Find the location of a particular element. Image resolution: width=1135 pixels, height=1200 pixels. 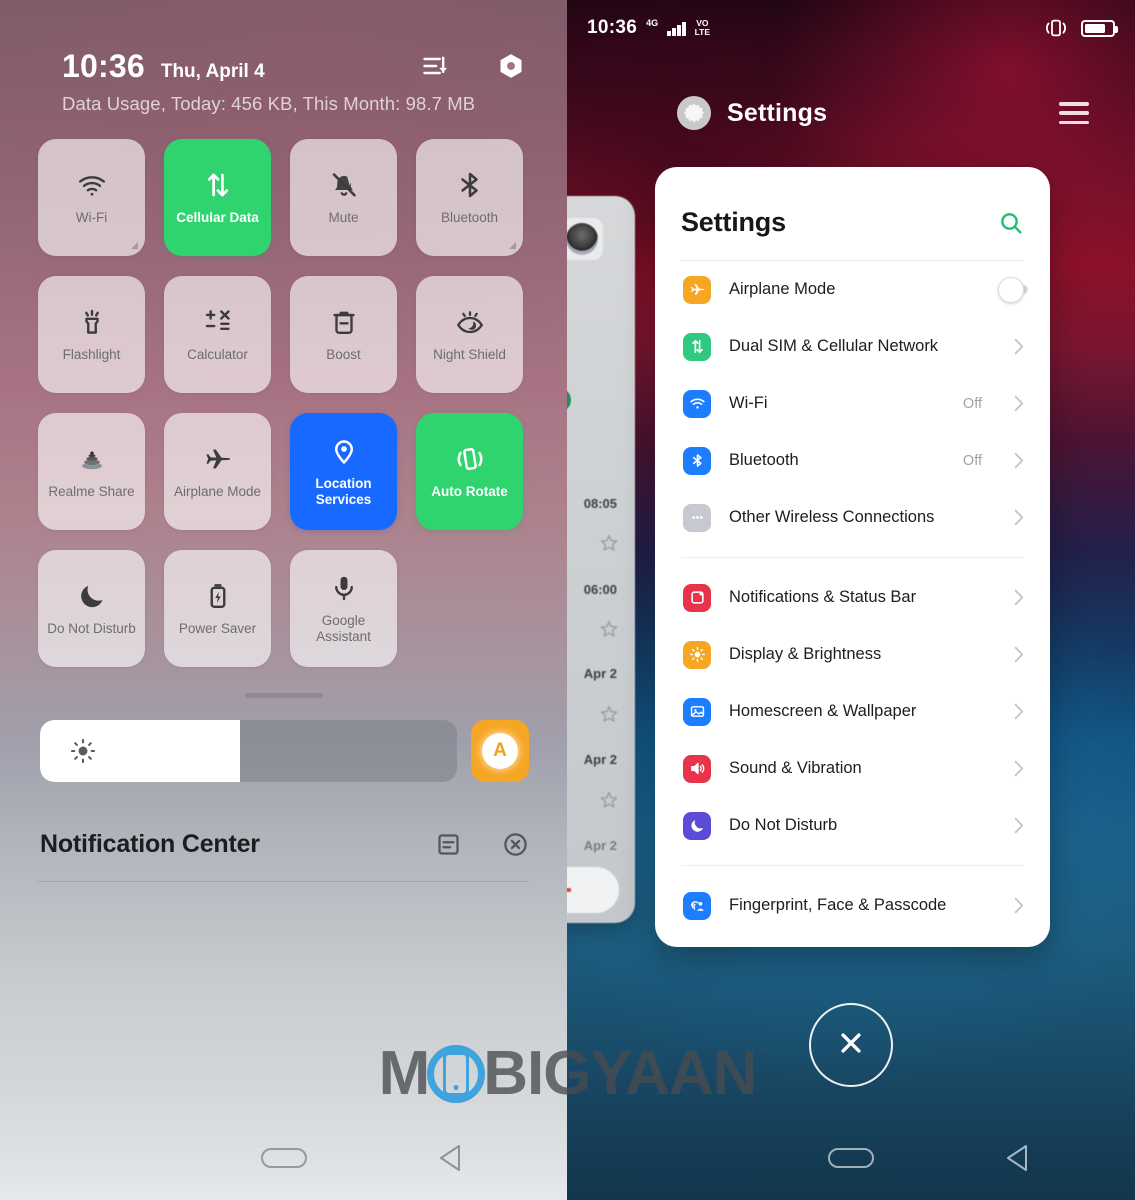

auto-brightness-button: A is located at coordinates (500, 751).